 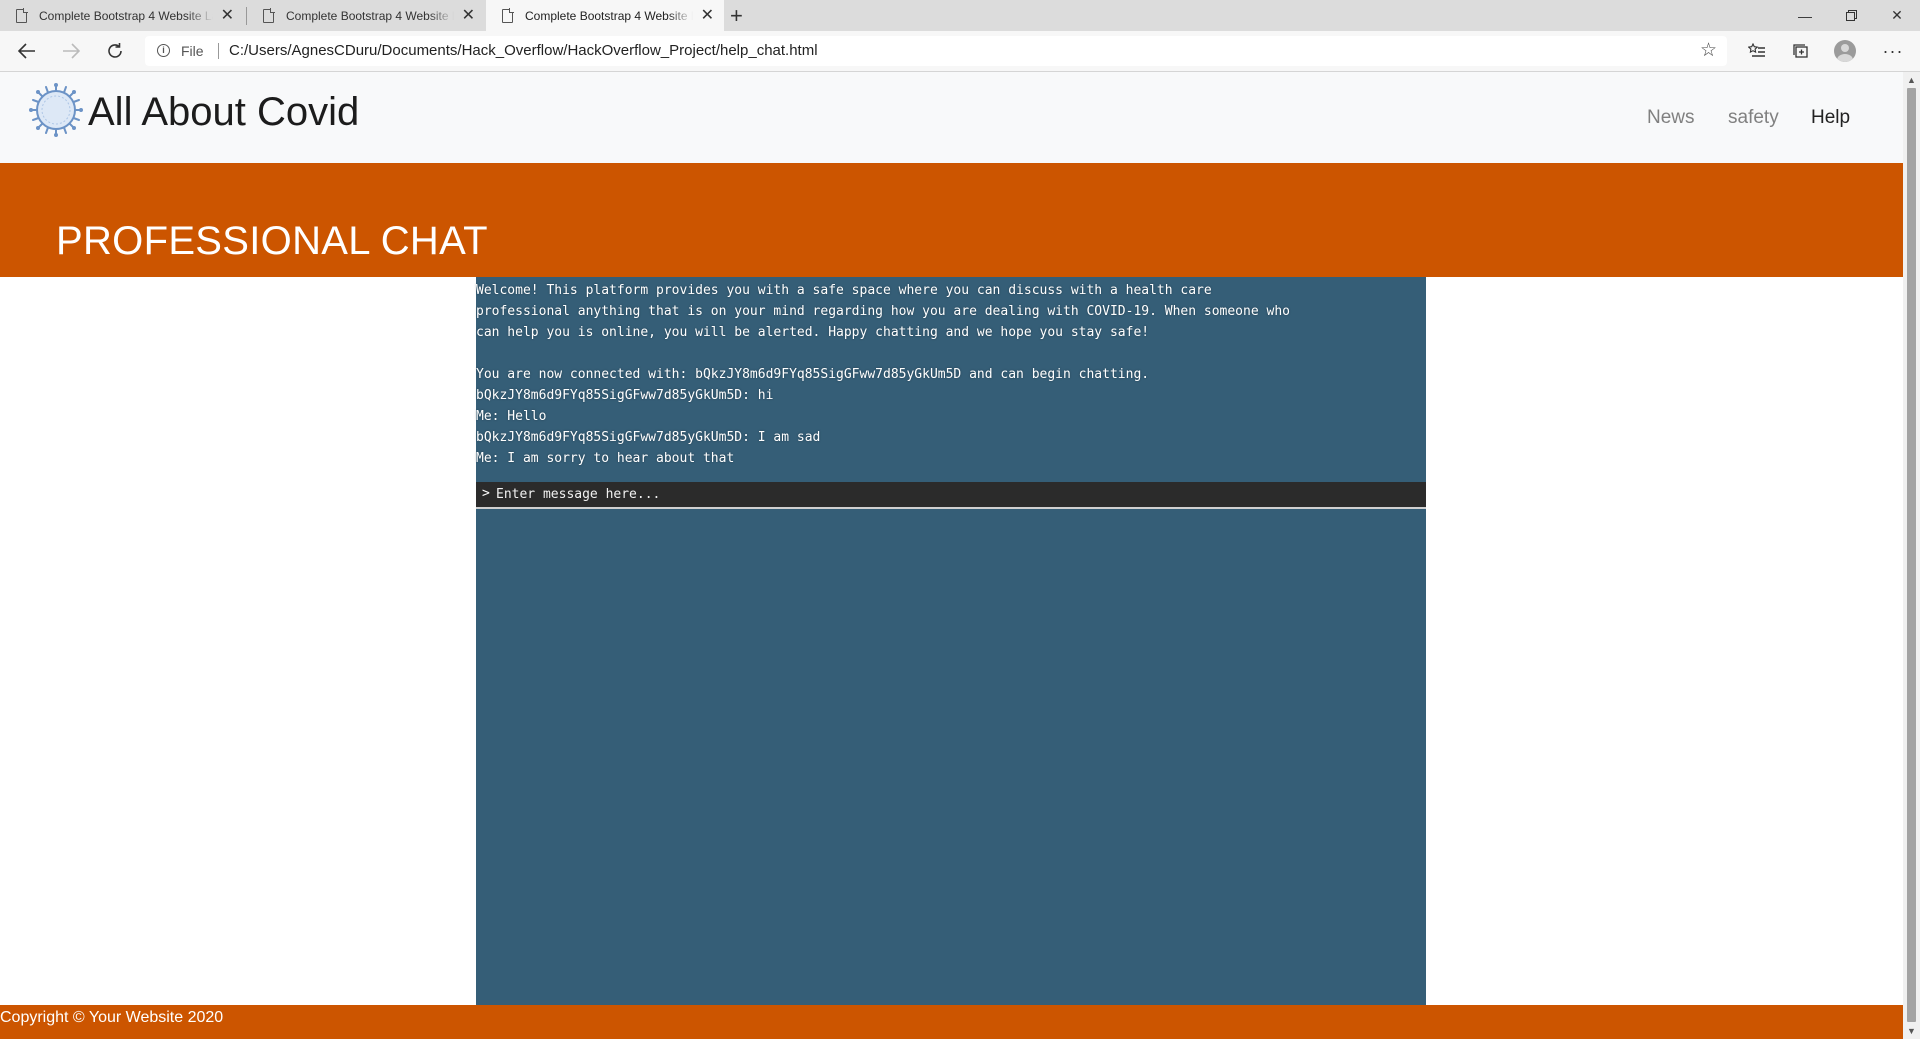 What do you see at coordinates (736, 16) in the screenshot?
I see `plus-icon: +` at bounding box center [736, 16].